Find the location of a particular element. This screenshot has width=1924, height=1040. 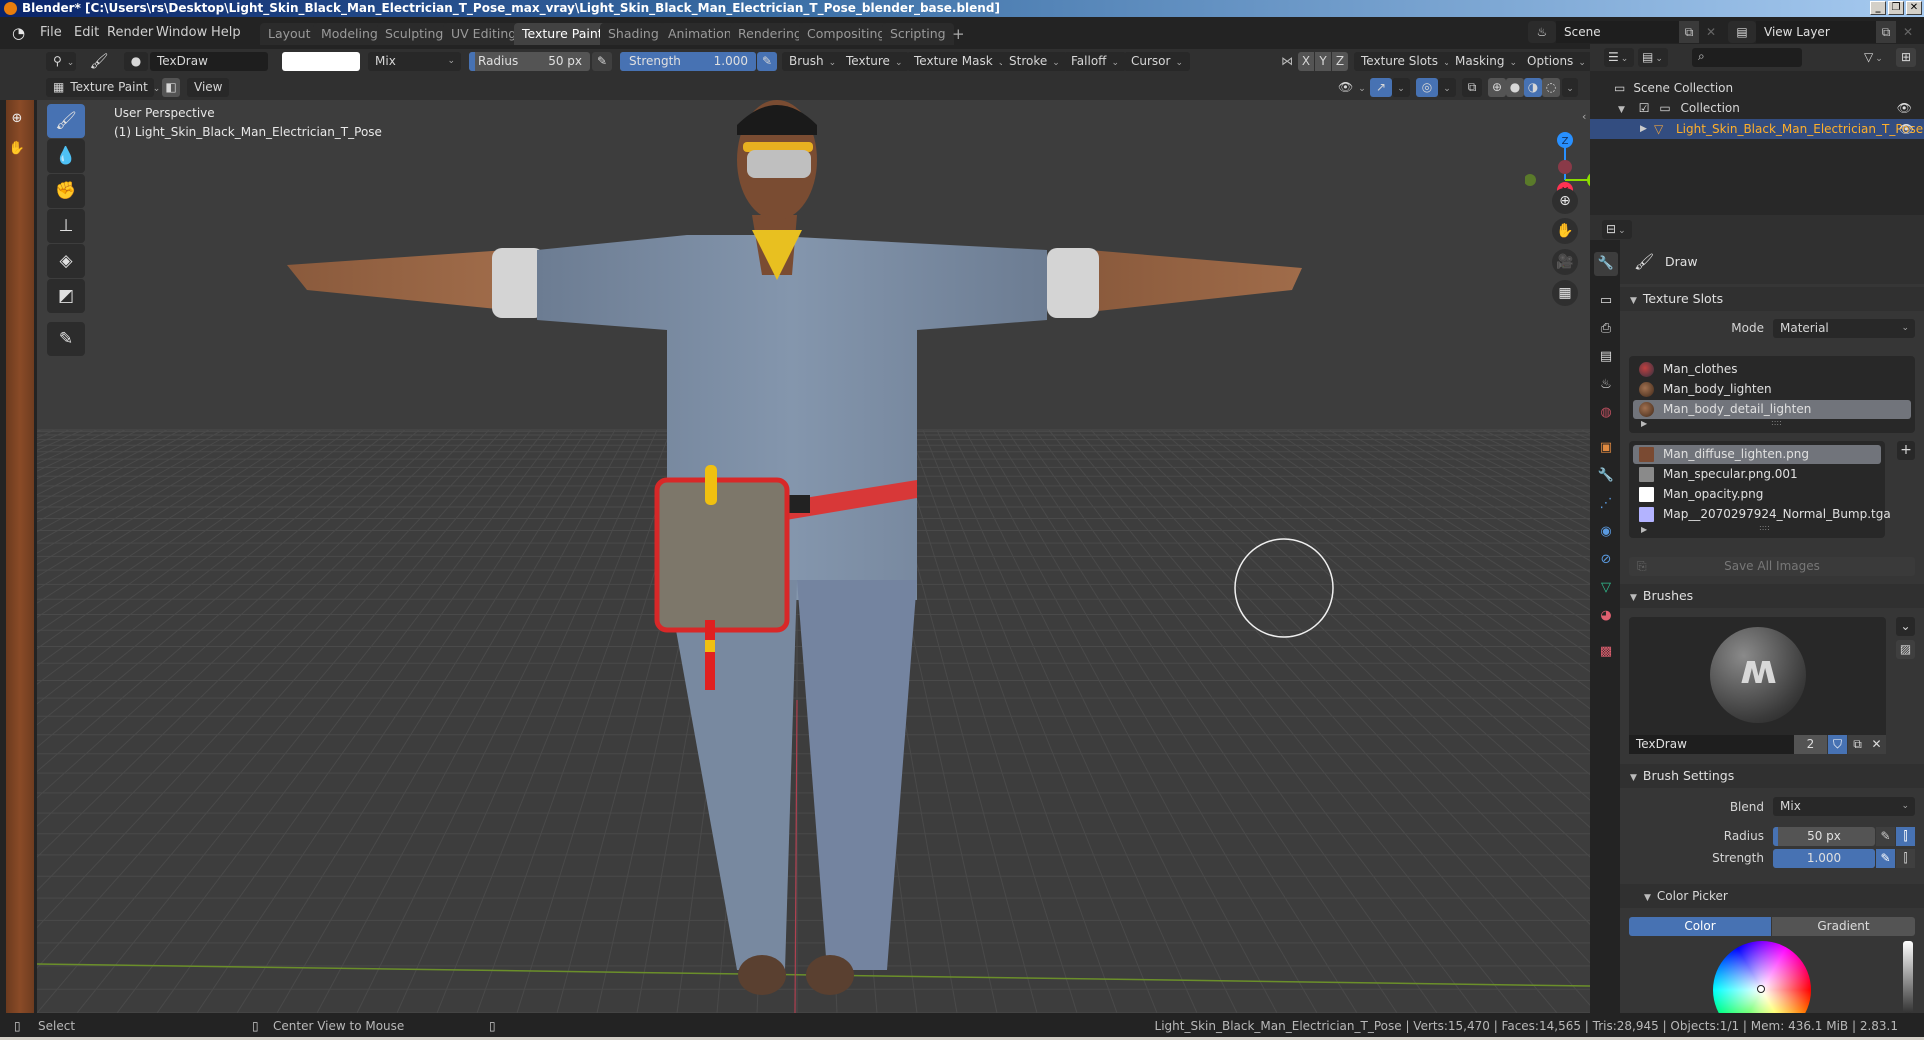

tab-modeling: Modeling is located at coordinates (349, 34).